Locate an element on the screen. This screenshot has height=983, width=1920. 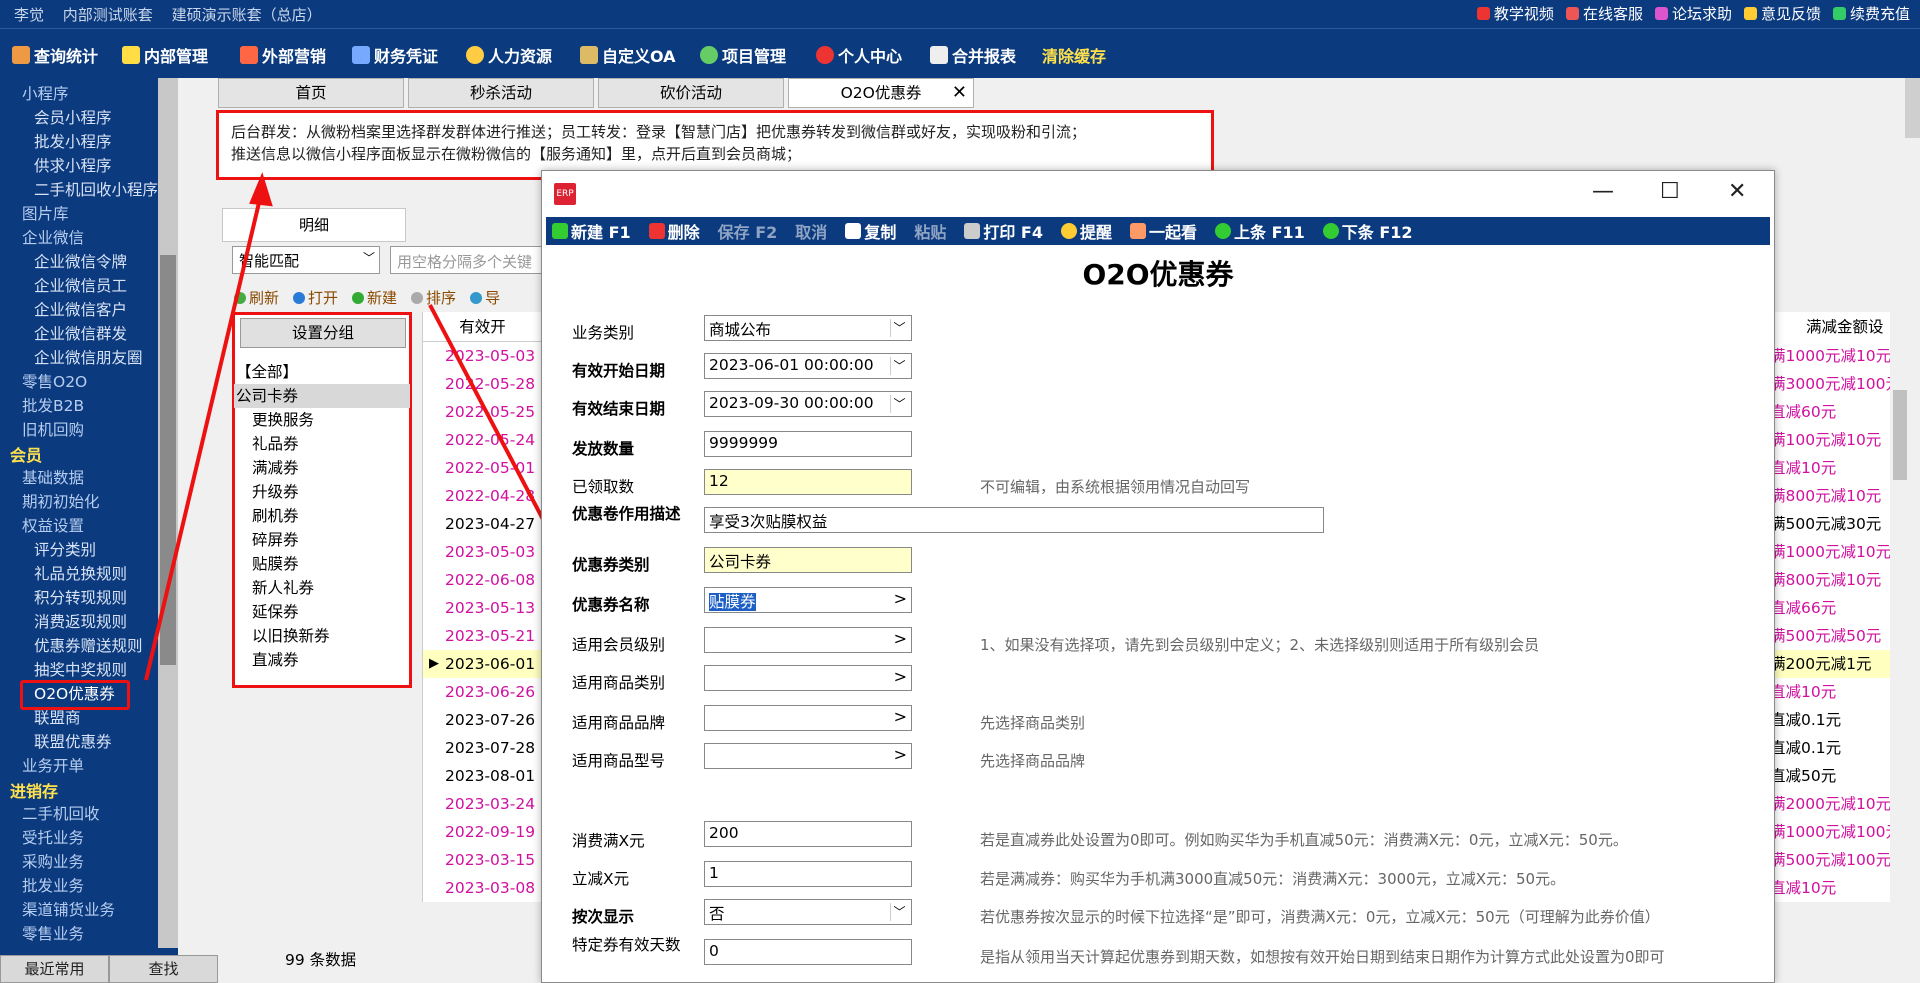
sidebar-item: 基础数据 is located at coordinates (53, 477).